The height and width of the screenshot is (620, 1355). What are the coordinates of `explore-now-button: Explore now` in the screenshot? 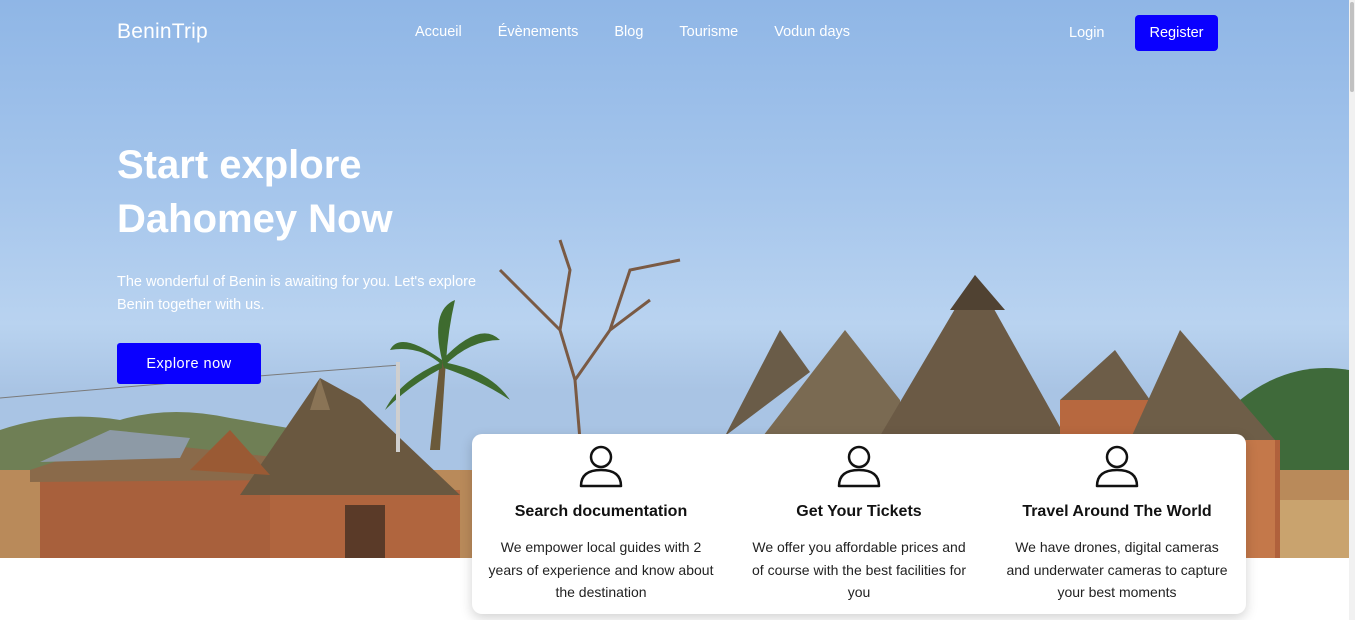 It's located at (189, 363).